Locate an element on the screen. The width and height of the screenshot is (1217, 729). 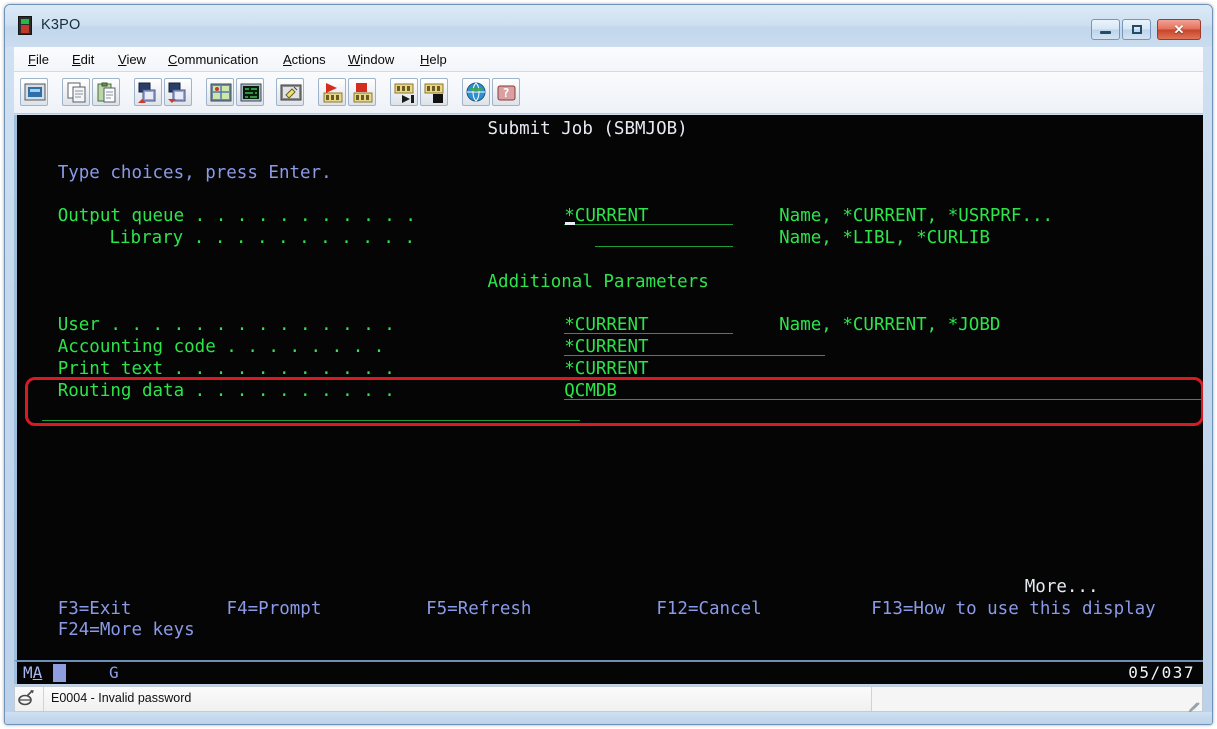
terminal-icon is located at coordinates (25, 25).